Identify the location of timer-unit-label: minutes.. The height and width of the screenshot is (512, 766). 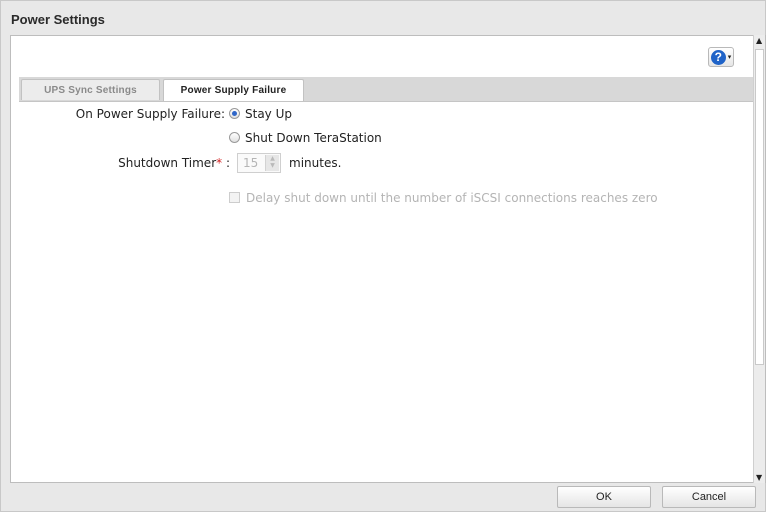
(315, 163).